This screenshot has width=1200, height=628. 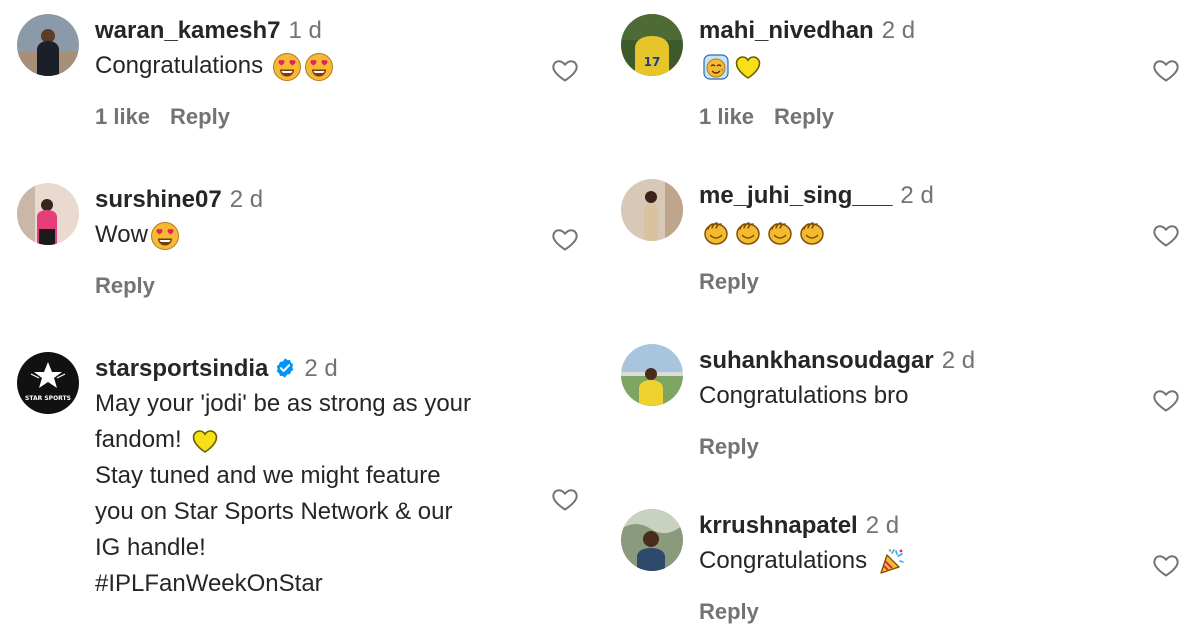 What do you see at coordinates (795, 195) in the screenshot?
I see `username-link: me_juhi_sing___` at bounding box center [795, 195].